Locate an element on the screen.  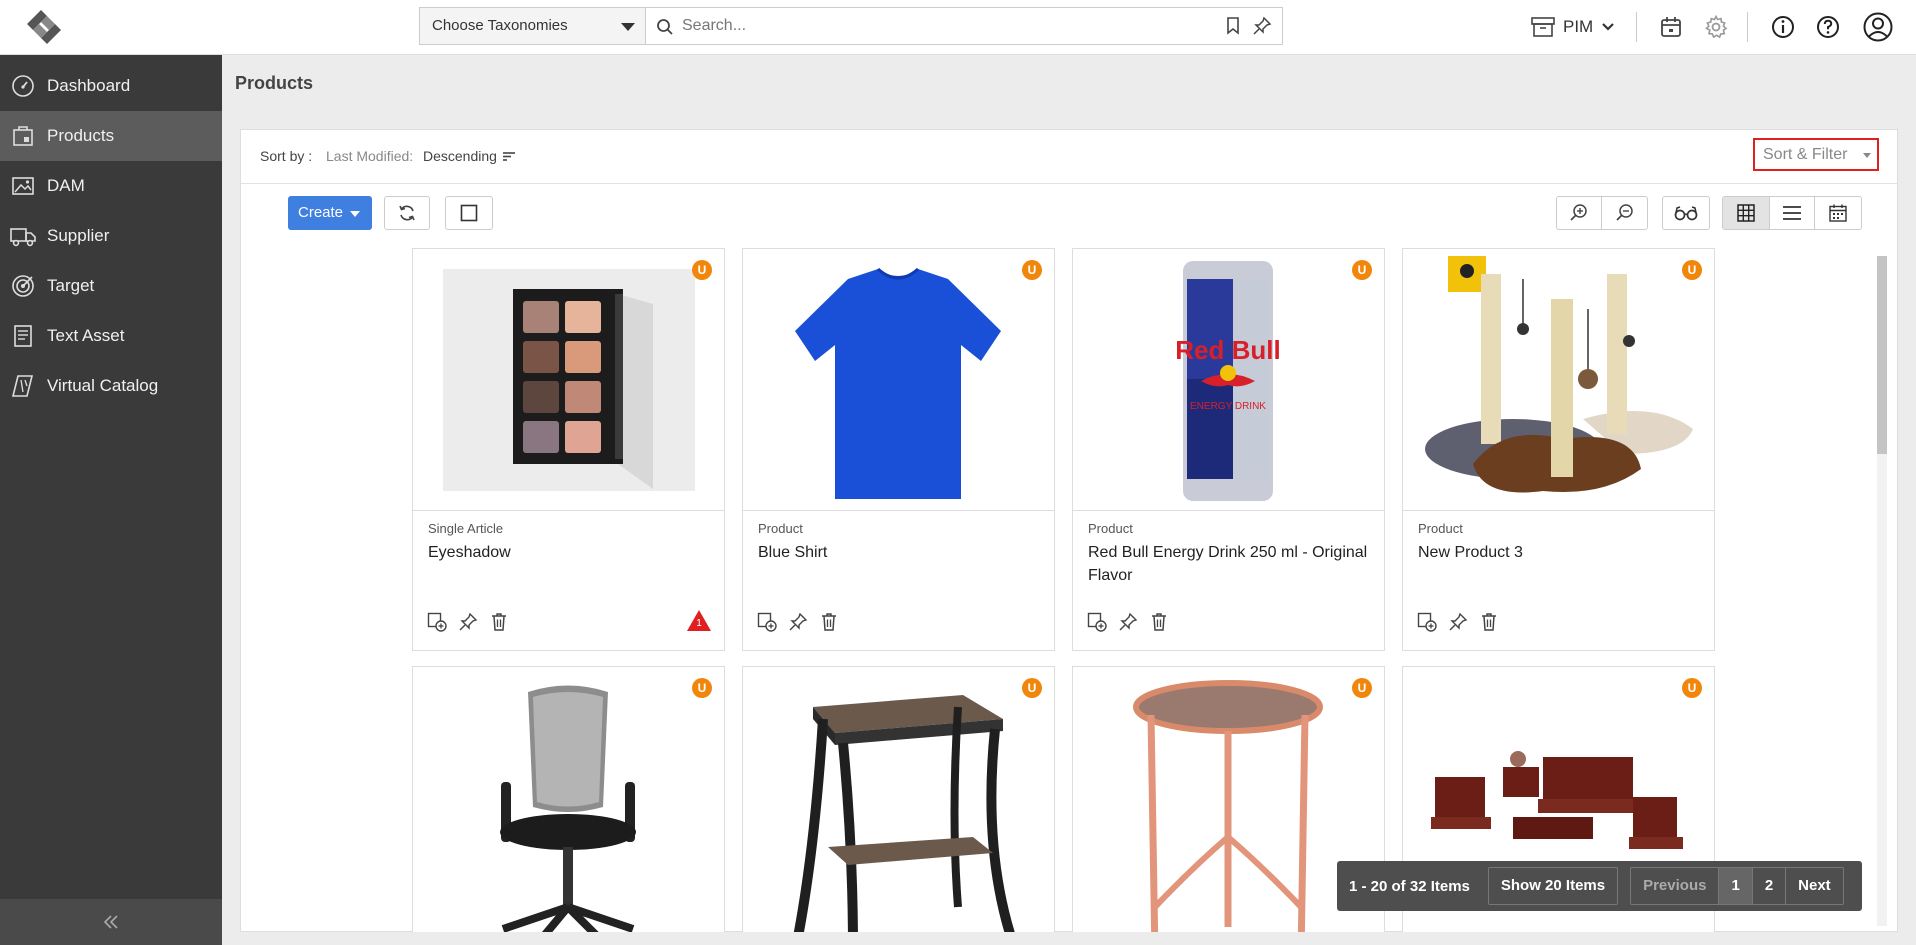
sidebar-item-dashboard: Dashboard is located at coordinates (111, 86).